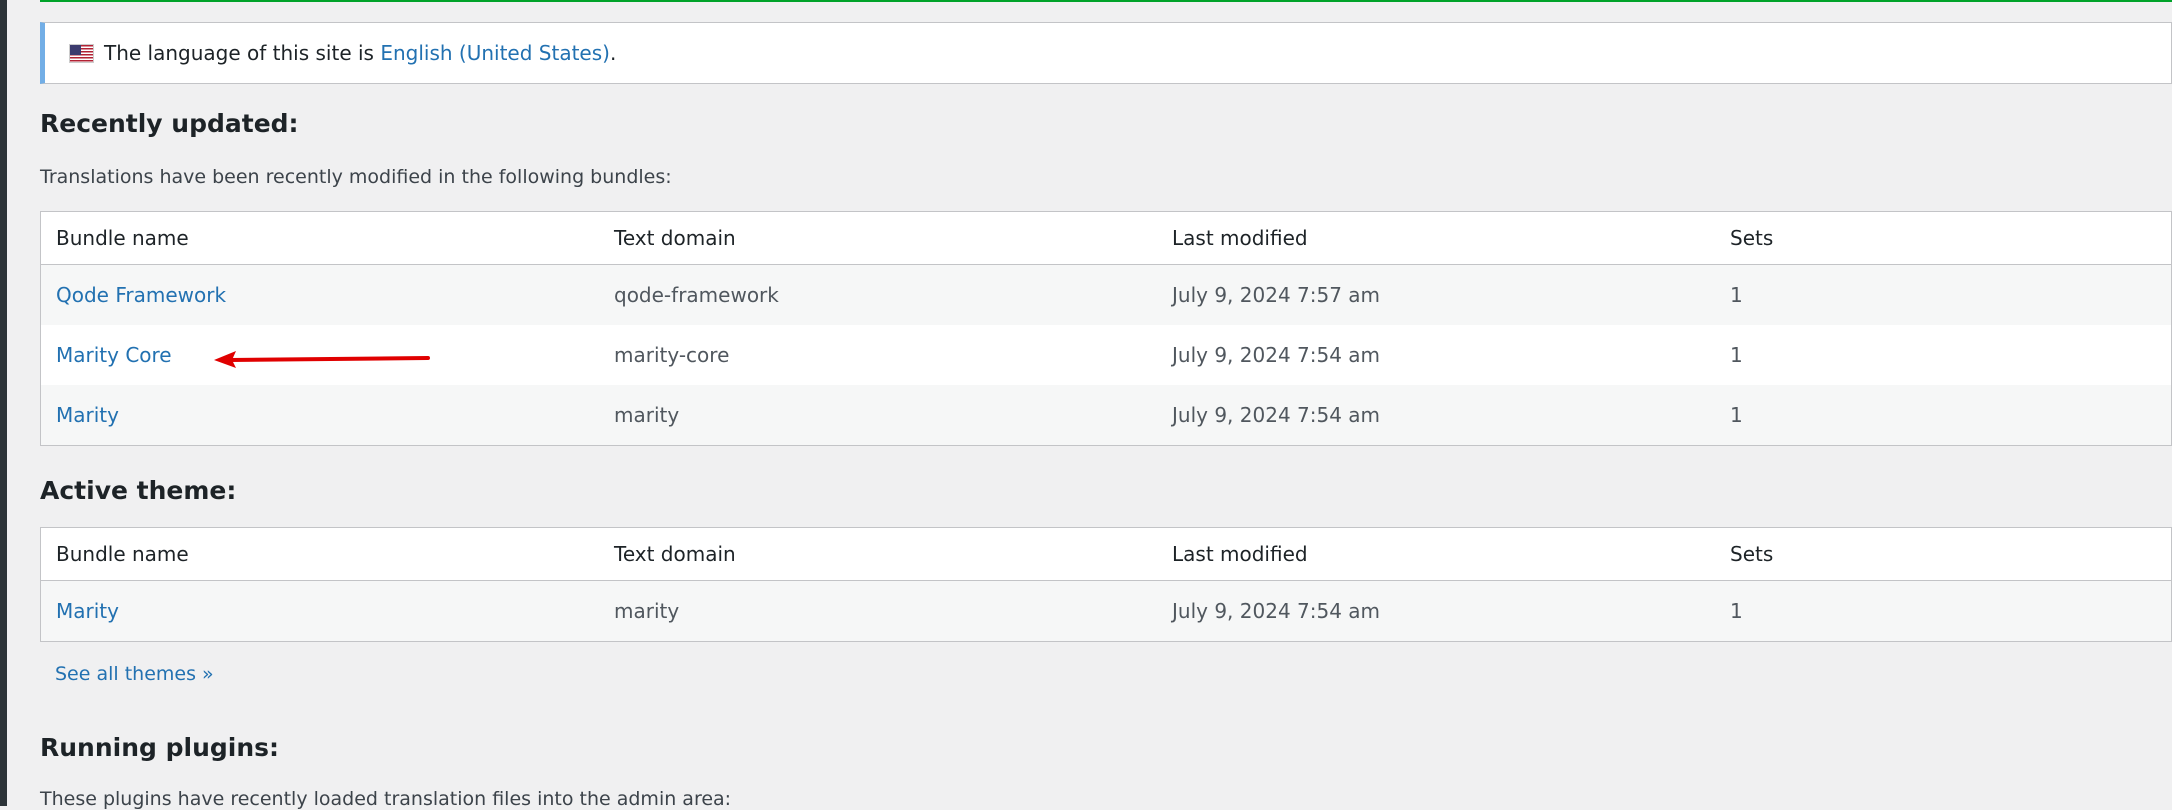 The width and height of the screenshot is (2172, 810). Describe the element at coordinates (495, 53) in the screenshot. I see `language-link: English (United States)` at that location.